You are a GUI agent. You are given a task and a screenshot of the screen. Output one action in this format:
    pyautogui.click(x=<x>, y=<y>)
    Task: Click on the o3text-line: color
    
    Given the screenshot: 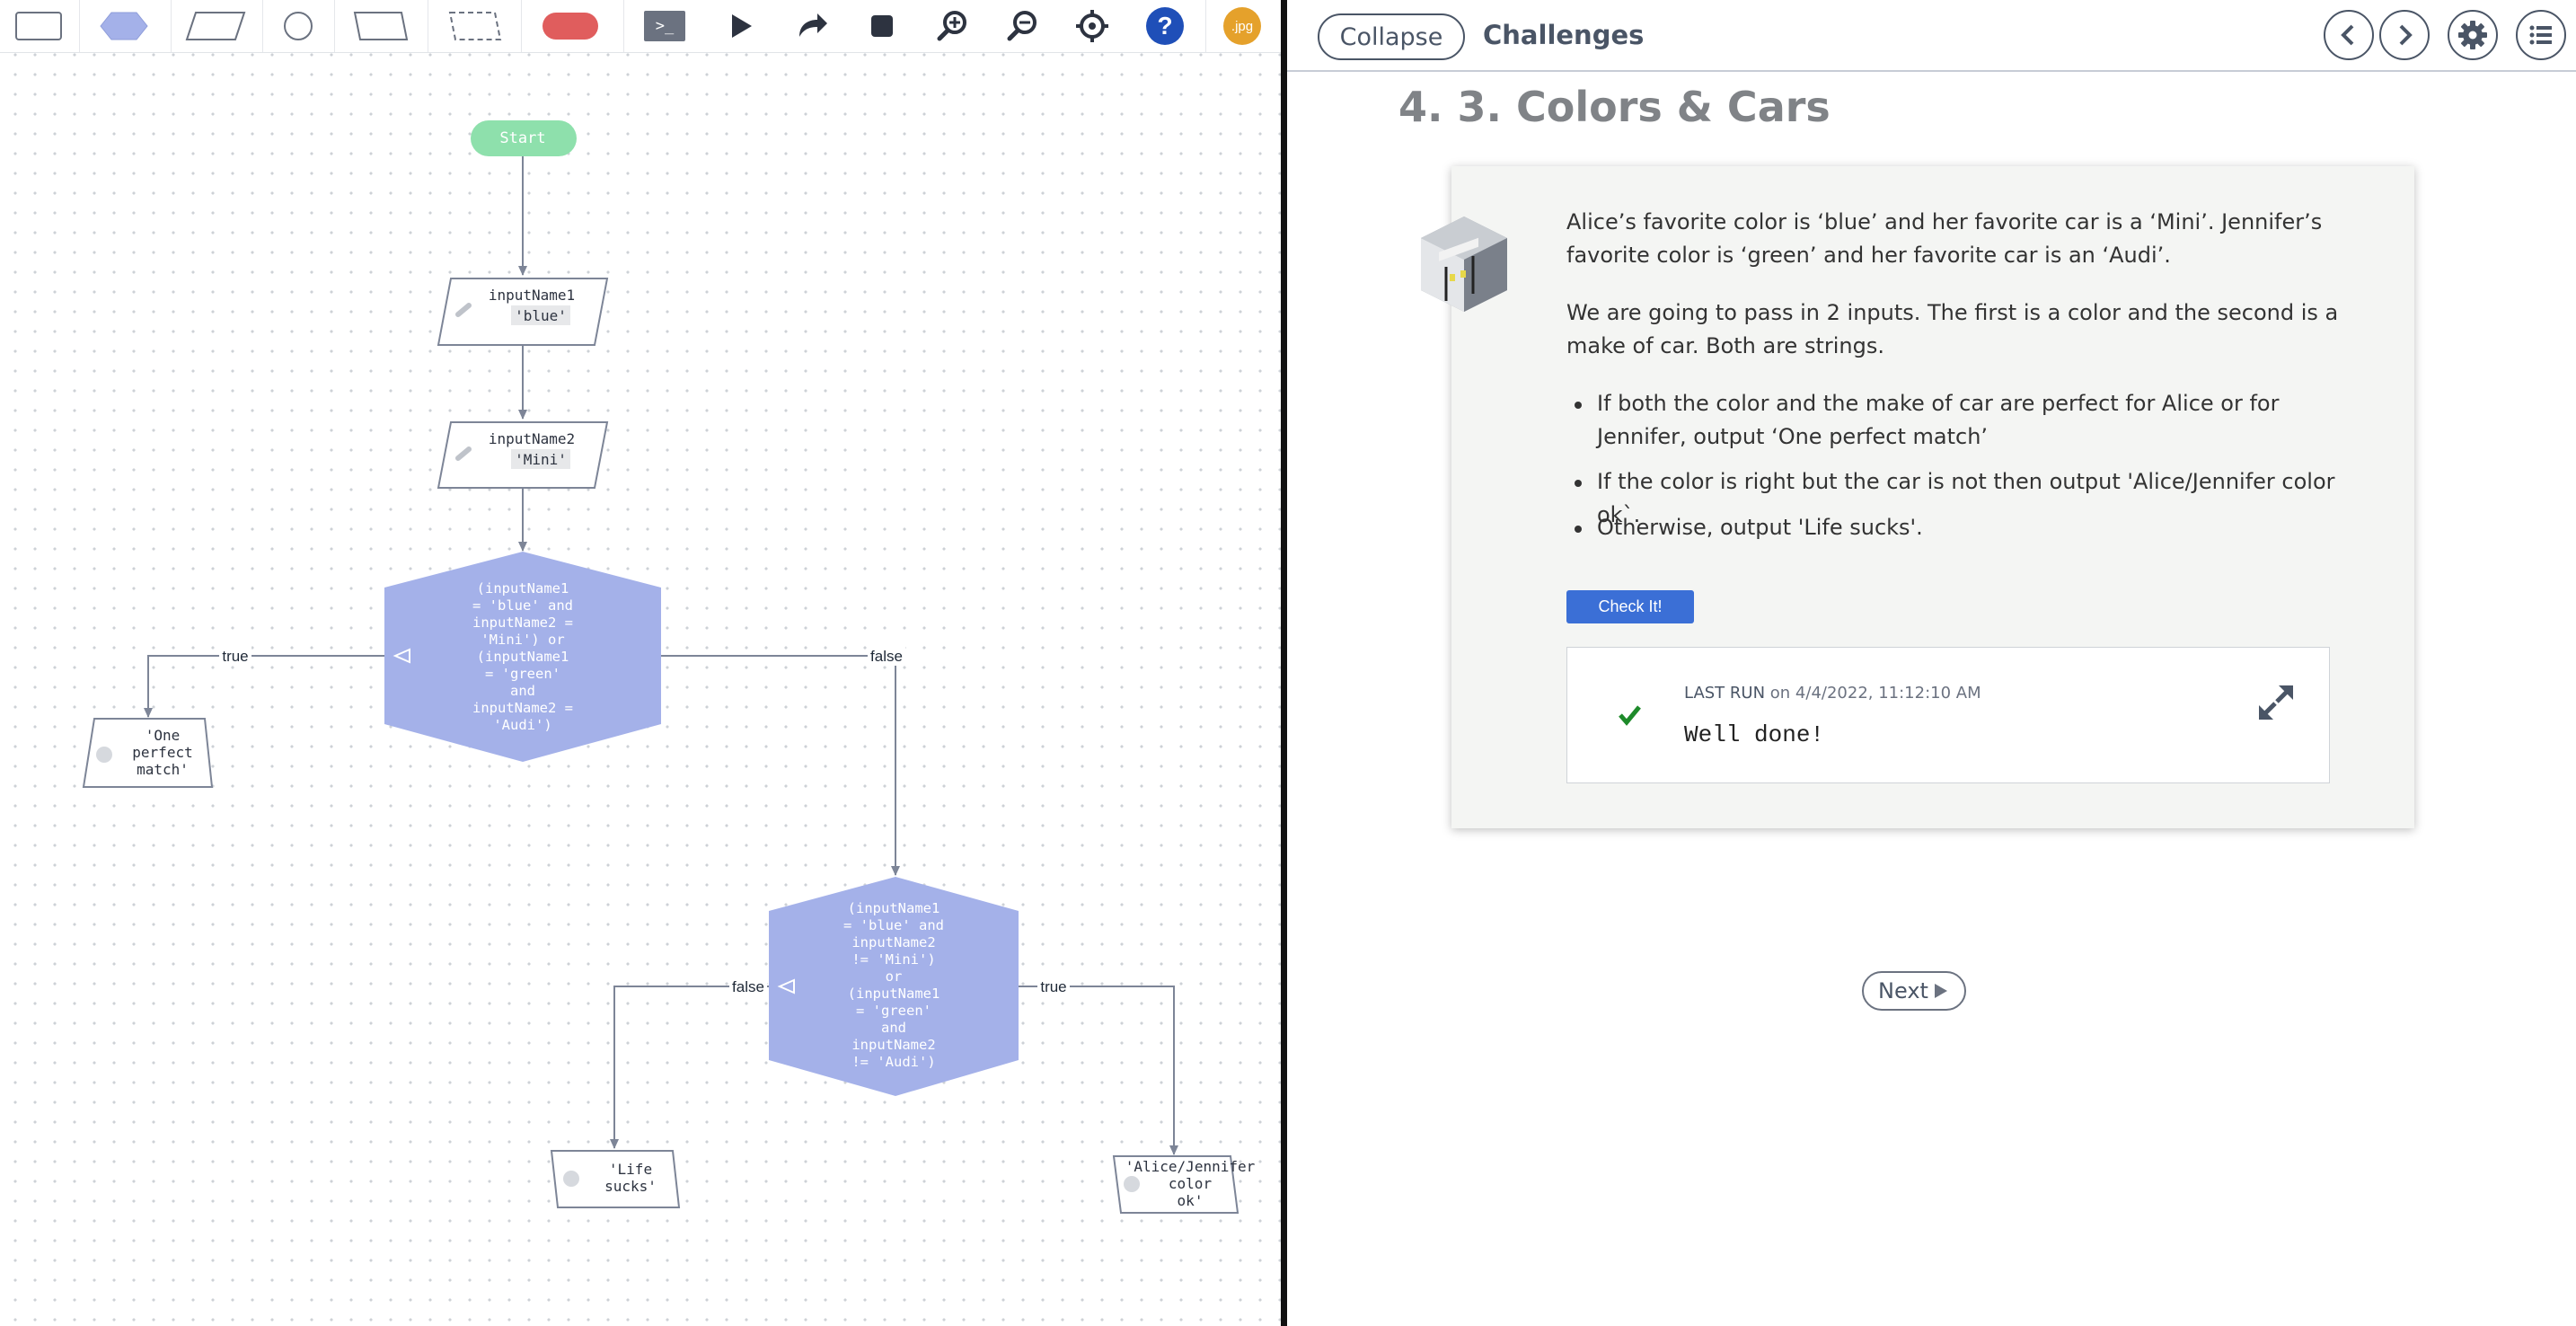 What is the action you would take?
    pyautogui.click(x=1191, y=1183)
    